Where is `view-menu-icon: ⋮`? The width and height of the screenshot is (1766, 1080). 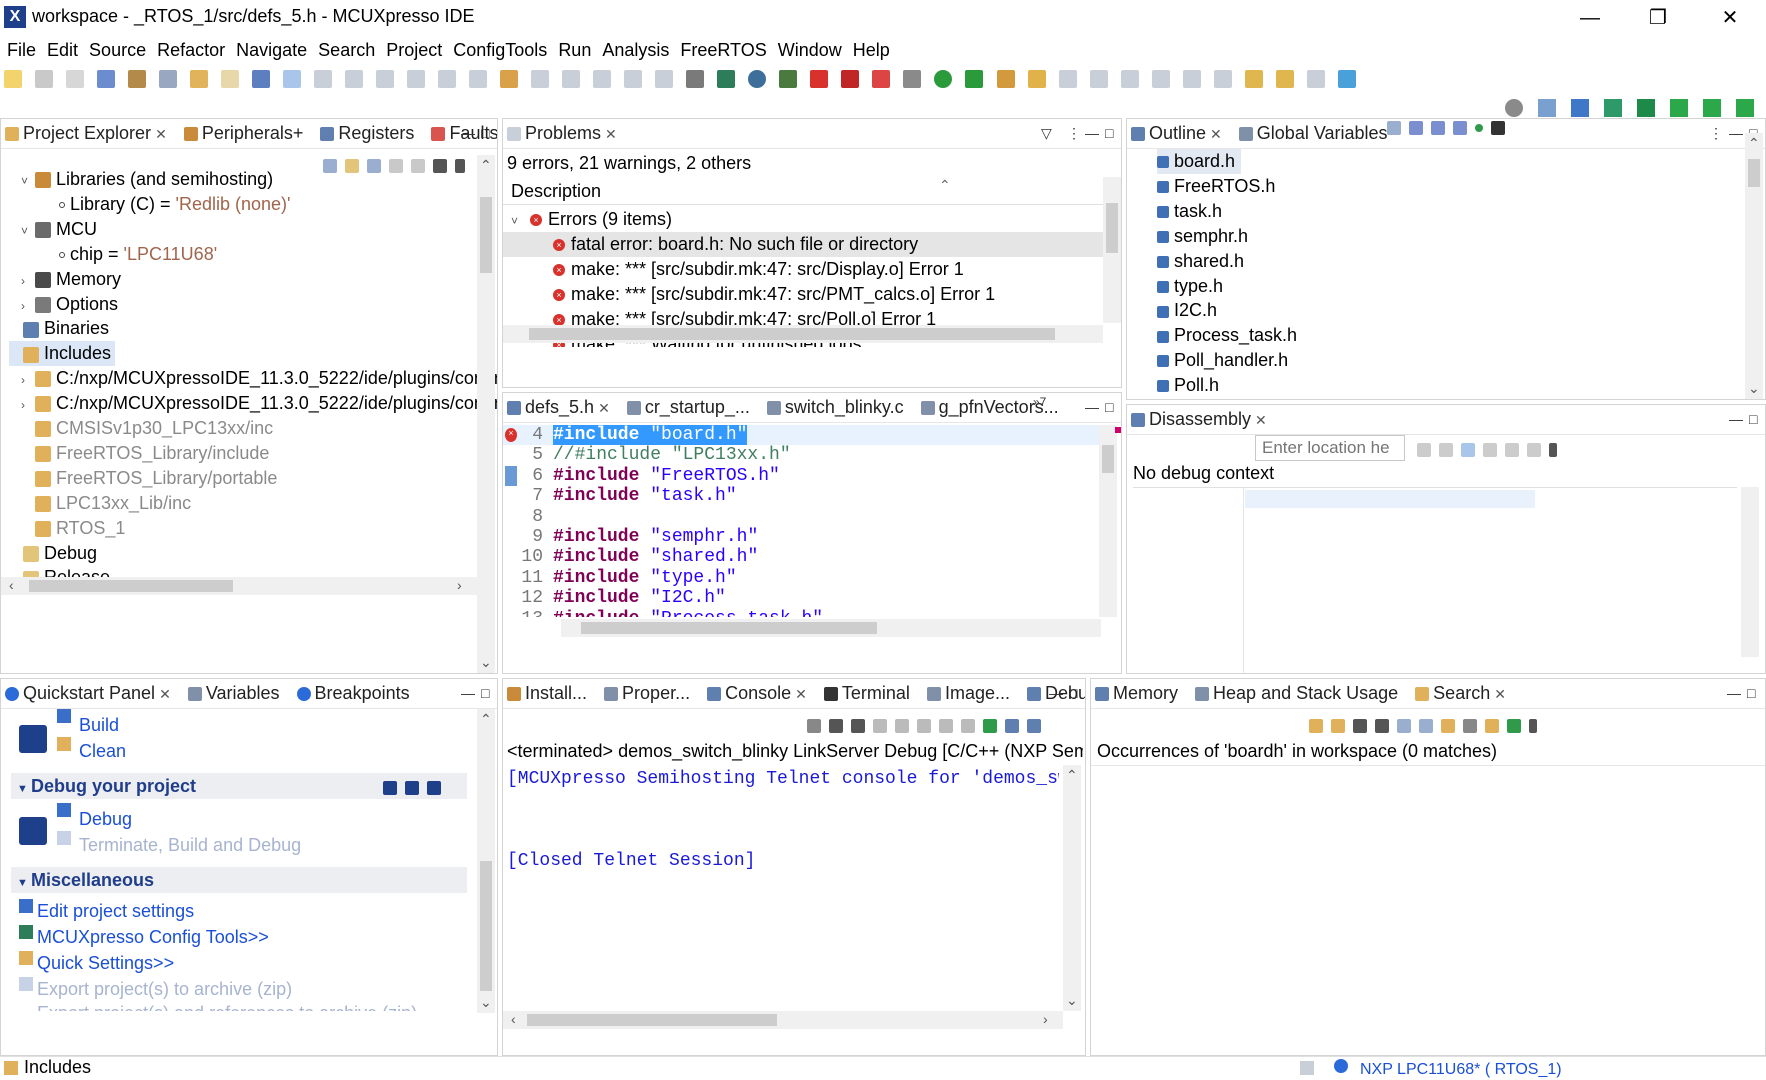
view-menu-icon: ⋮ is located at coordinates (1074, 133).